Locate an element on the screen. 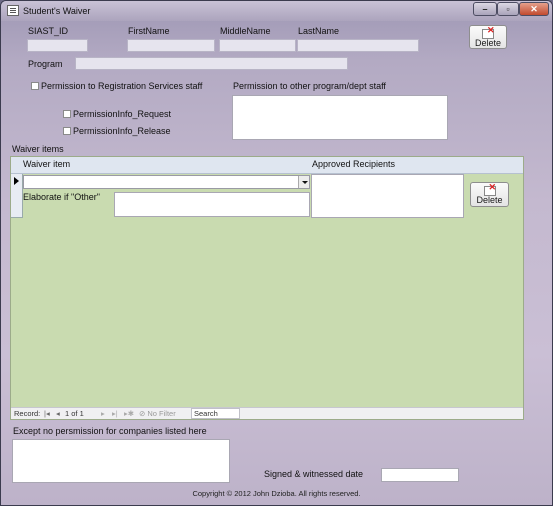 The height and width of the screenshot is (506, 553). approved-recipients-column-header: Approved Recipients is located at coordinates (354, 164).